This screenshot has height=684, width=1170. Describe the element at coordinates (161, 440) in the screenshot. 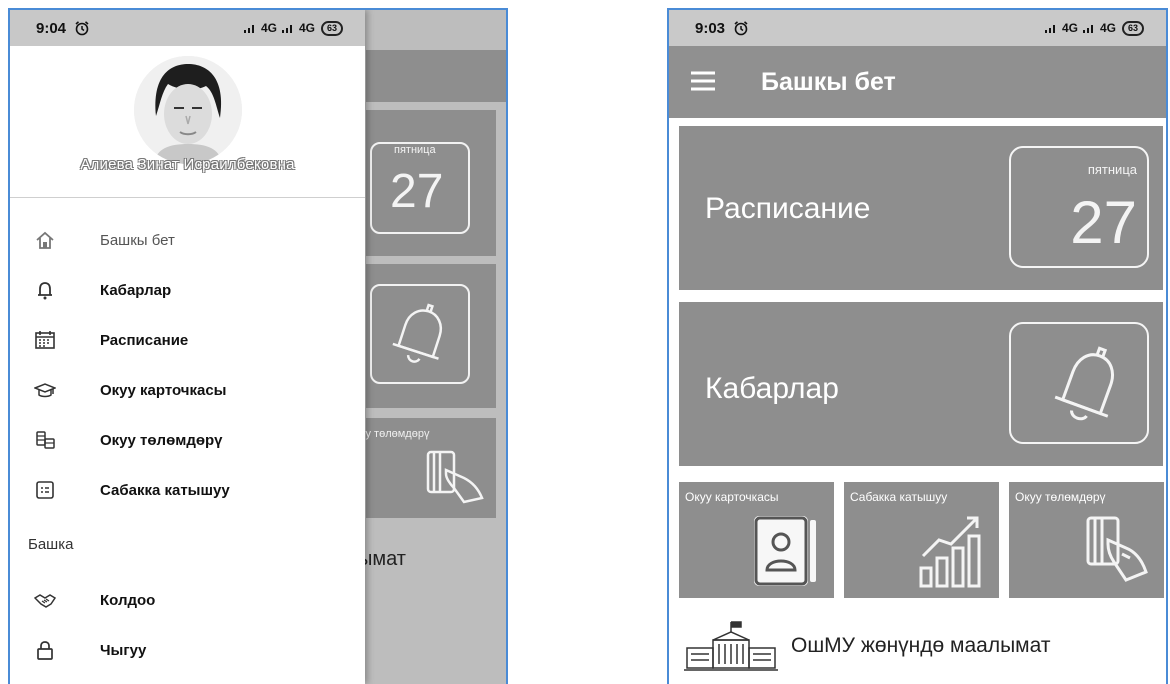

I see `menu-item-label: Окуу төлөмдөрү` at that location.